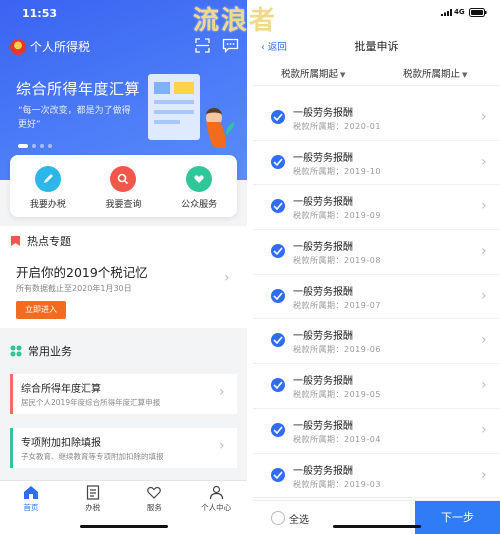 The image size is (500, 534). What do you see at coordinates (376, 431) in the screenshot?
I see `list-item: 一般劳务报酬 税款所属期：2019-04 ›` at bounding box center [376, 431].